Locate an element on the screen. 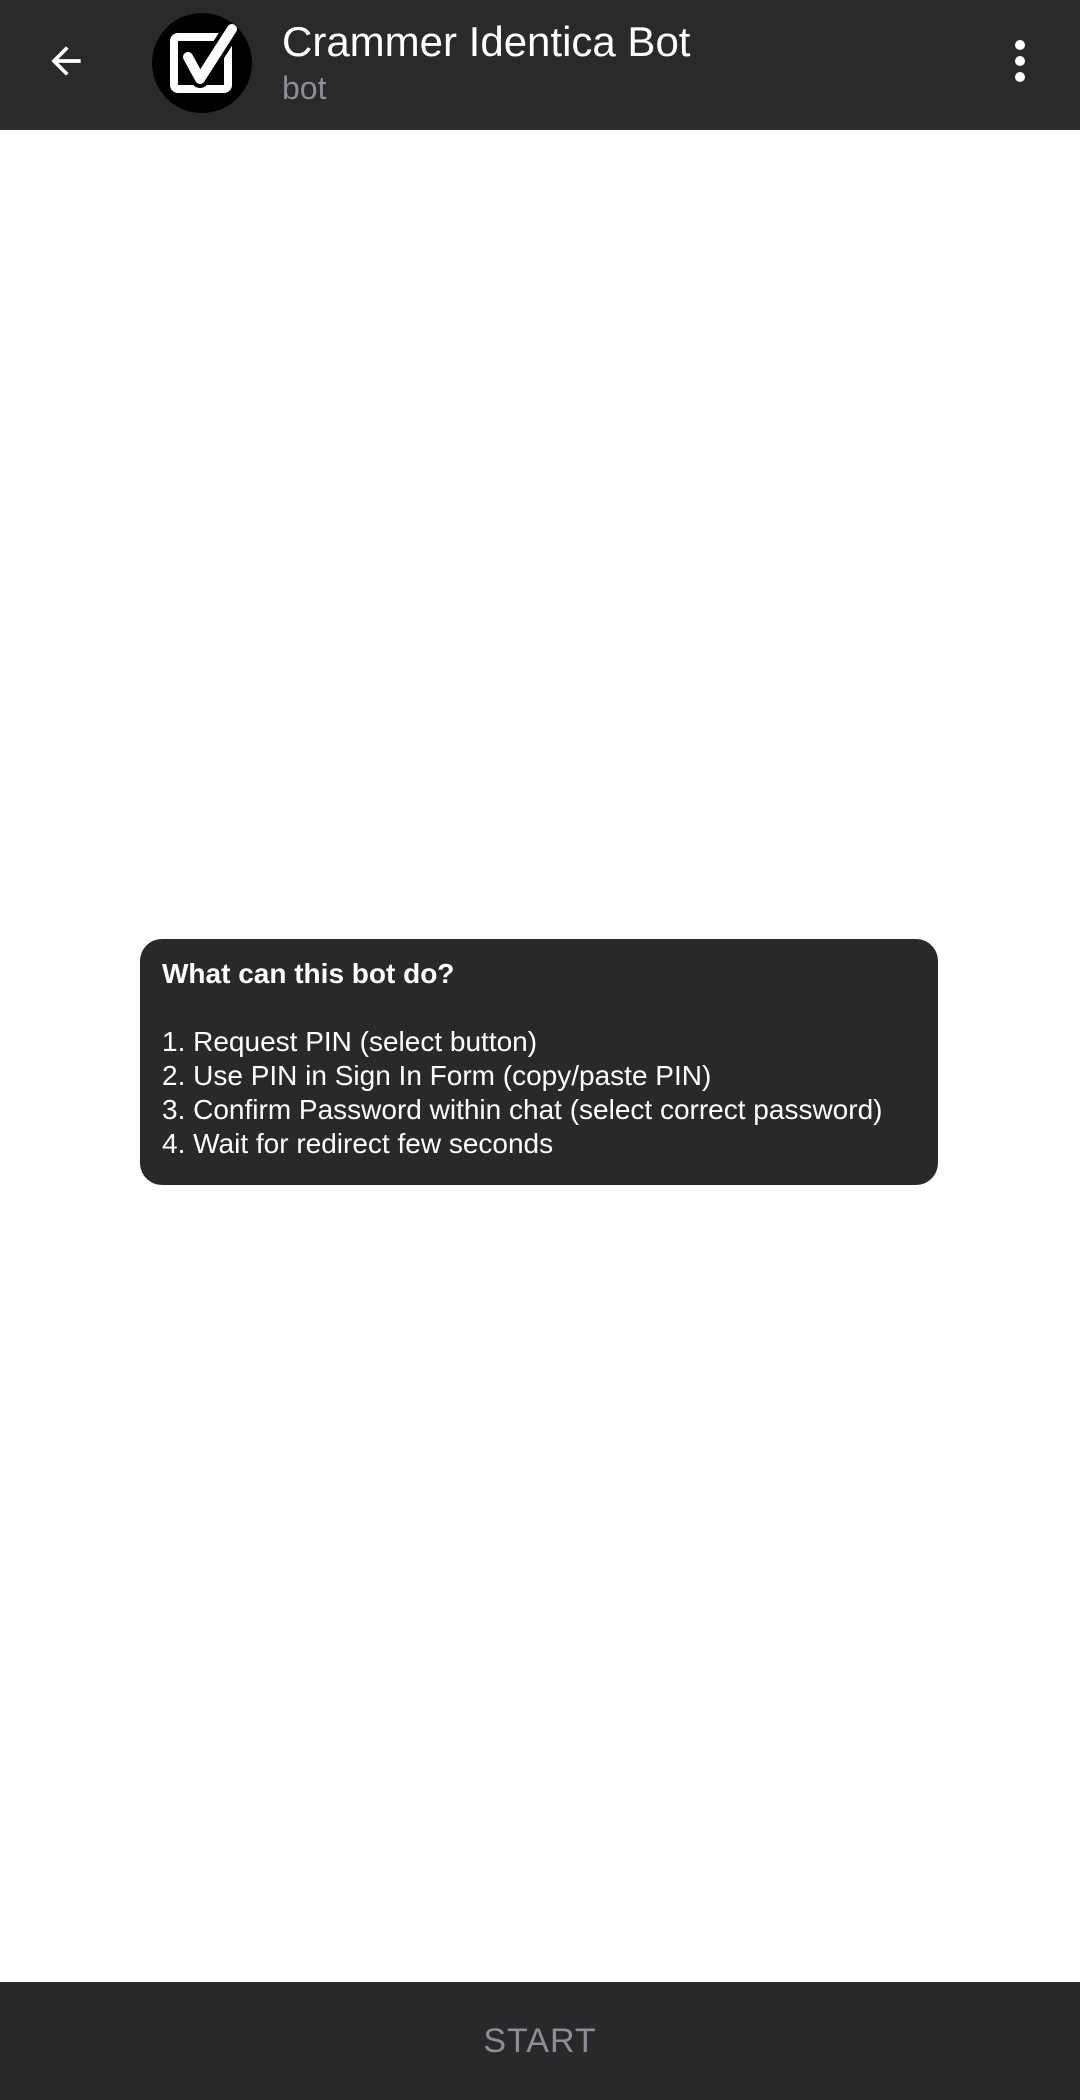 This screenshot has width=1080, height=2100. more-vertical-icon is located at coordinates (1020, 61).